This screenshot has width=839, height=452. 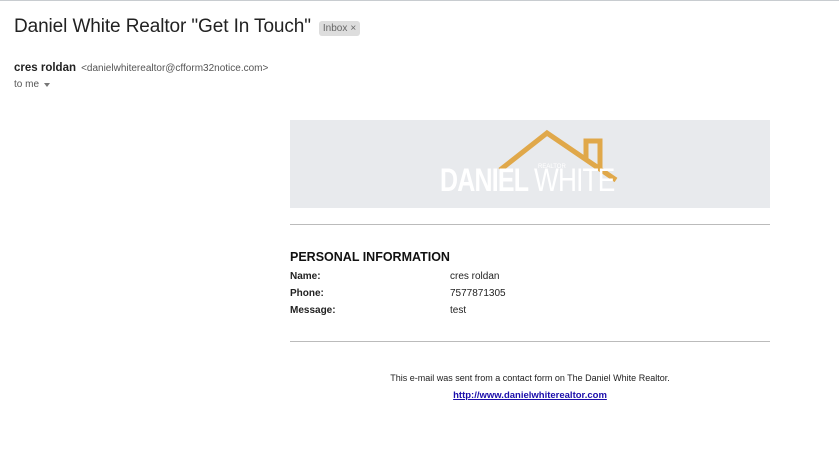 I want to click on sender-name: cres roldan, so click(x=45, y=68).